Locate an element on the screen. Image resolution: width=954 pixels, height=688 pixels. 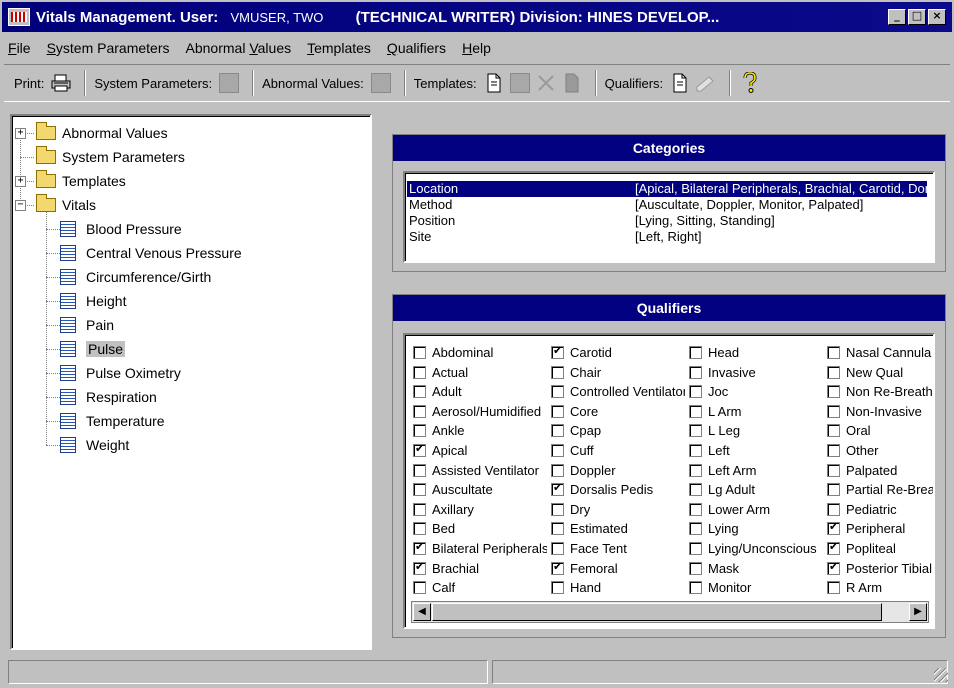
qualifier-item: Calf is located at coordinates (480, 587).